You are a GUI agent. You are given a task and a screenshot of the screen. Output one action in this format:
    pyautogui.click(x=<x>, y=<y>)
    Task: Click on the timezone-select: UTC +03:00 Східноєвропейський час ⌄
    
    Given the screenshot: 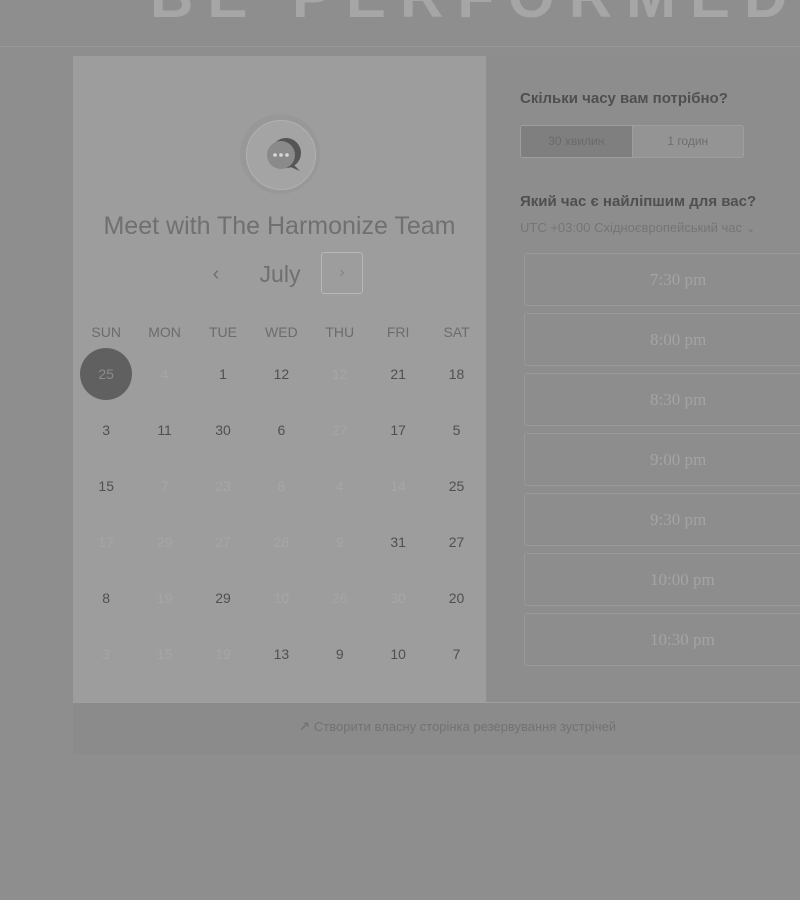 What is the action you would take?
    pyautogui.click(x=637, y=227)
    